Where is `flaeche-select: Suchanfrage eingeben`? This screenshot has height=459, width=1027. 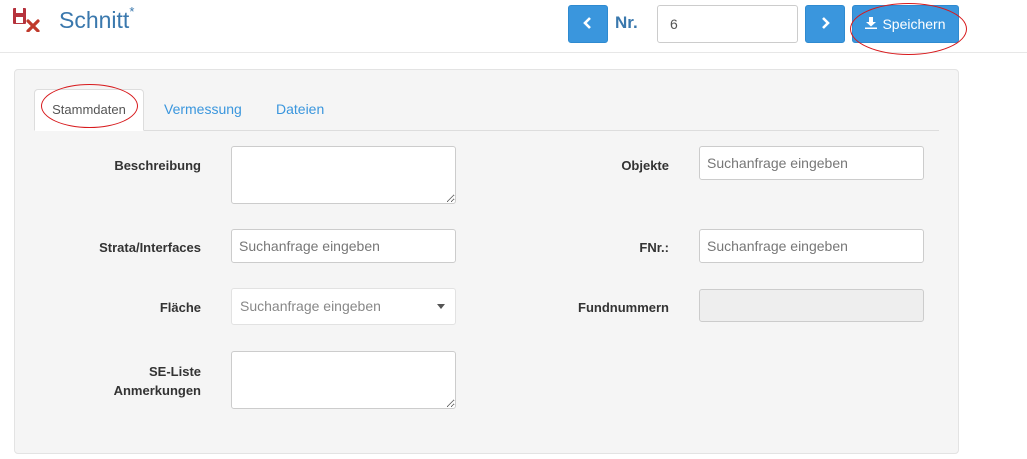
flaeche-select: Suchanfrage eingeben is located at coordinates (343, 306).